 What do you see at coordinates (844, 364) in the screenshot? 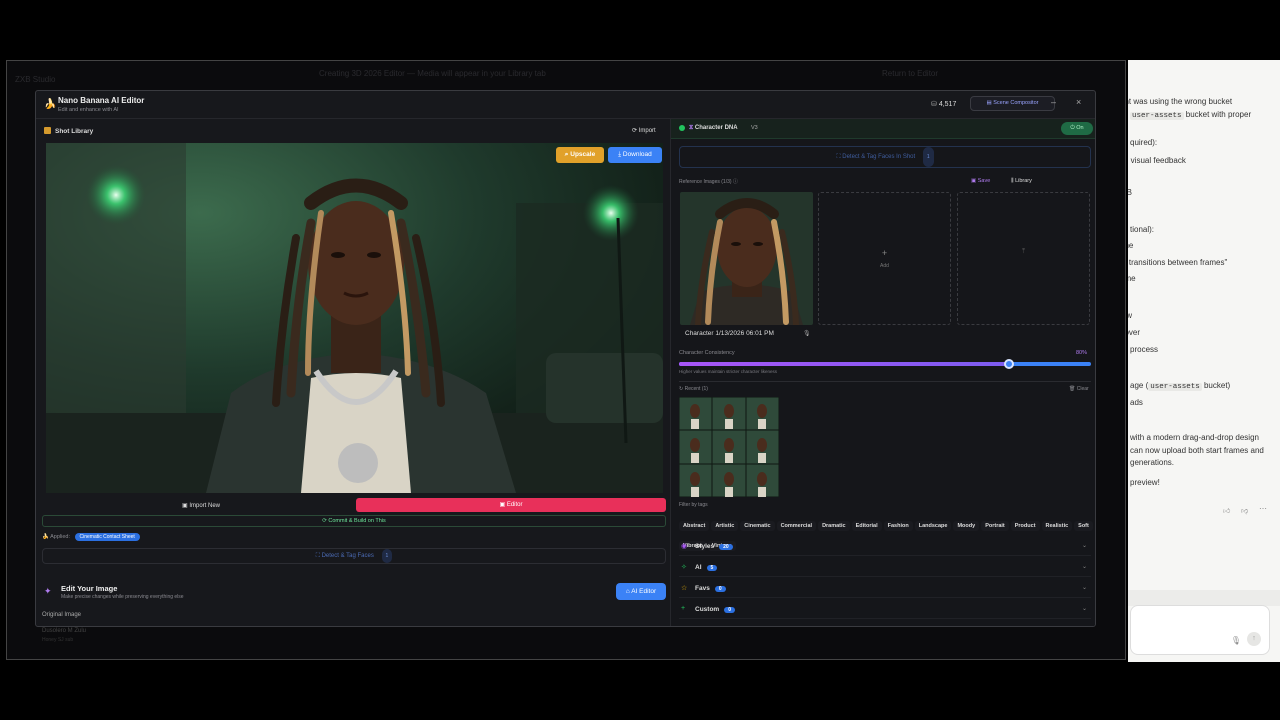
I see `slider-fill` at bounding box center [844, 364].